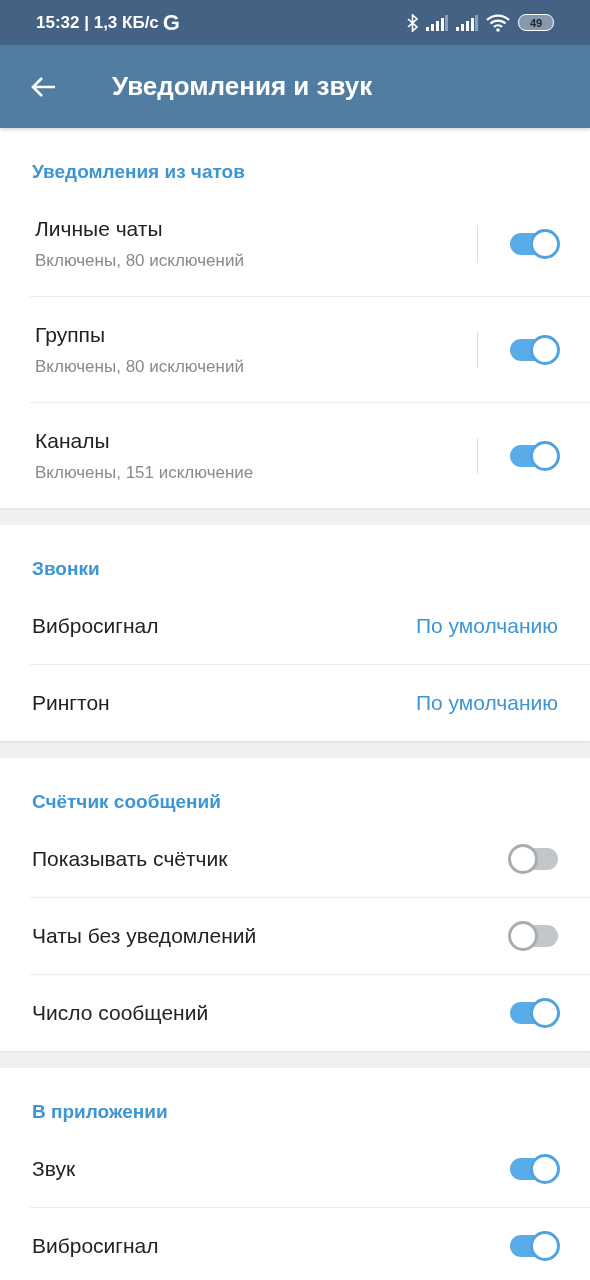  What do you see at coordinates (412, 22) in the screenshot?
I see `bluetooth-icon` at bounding box center [412, 22].